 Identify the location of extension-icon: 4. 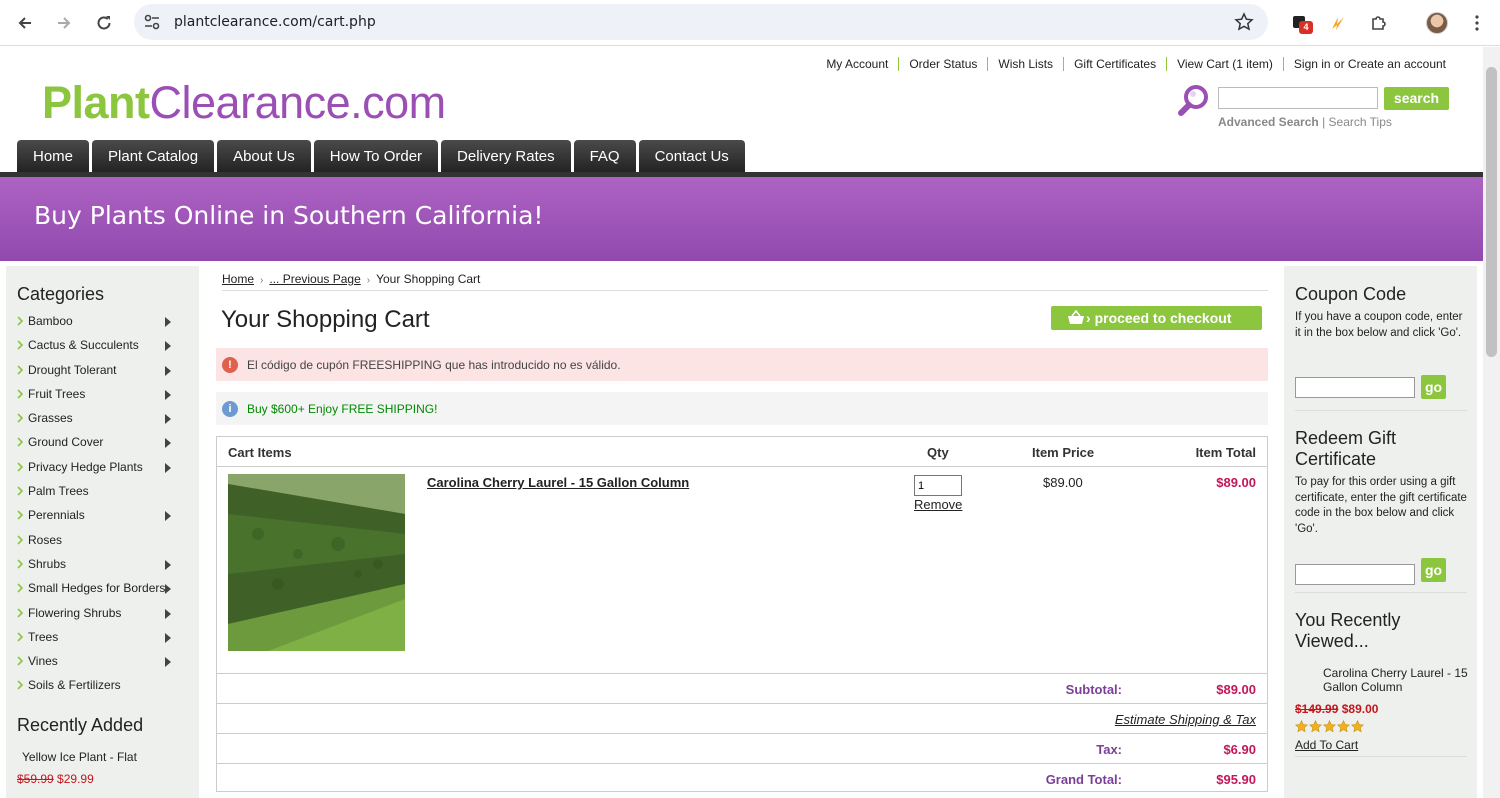
(1300, 23).